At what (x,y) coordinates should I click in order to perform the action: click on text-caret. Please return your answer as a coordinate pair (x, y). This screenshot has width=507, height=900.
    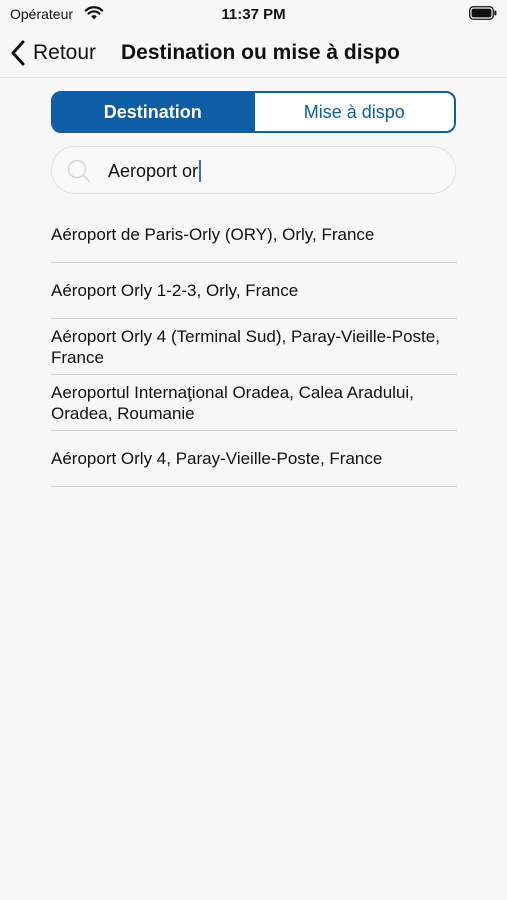
    Looking at the image, I should click on (200, 171).